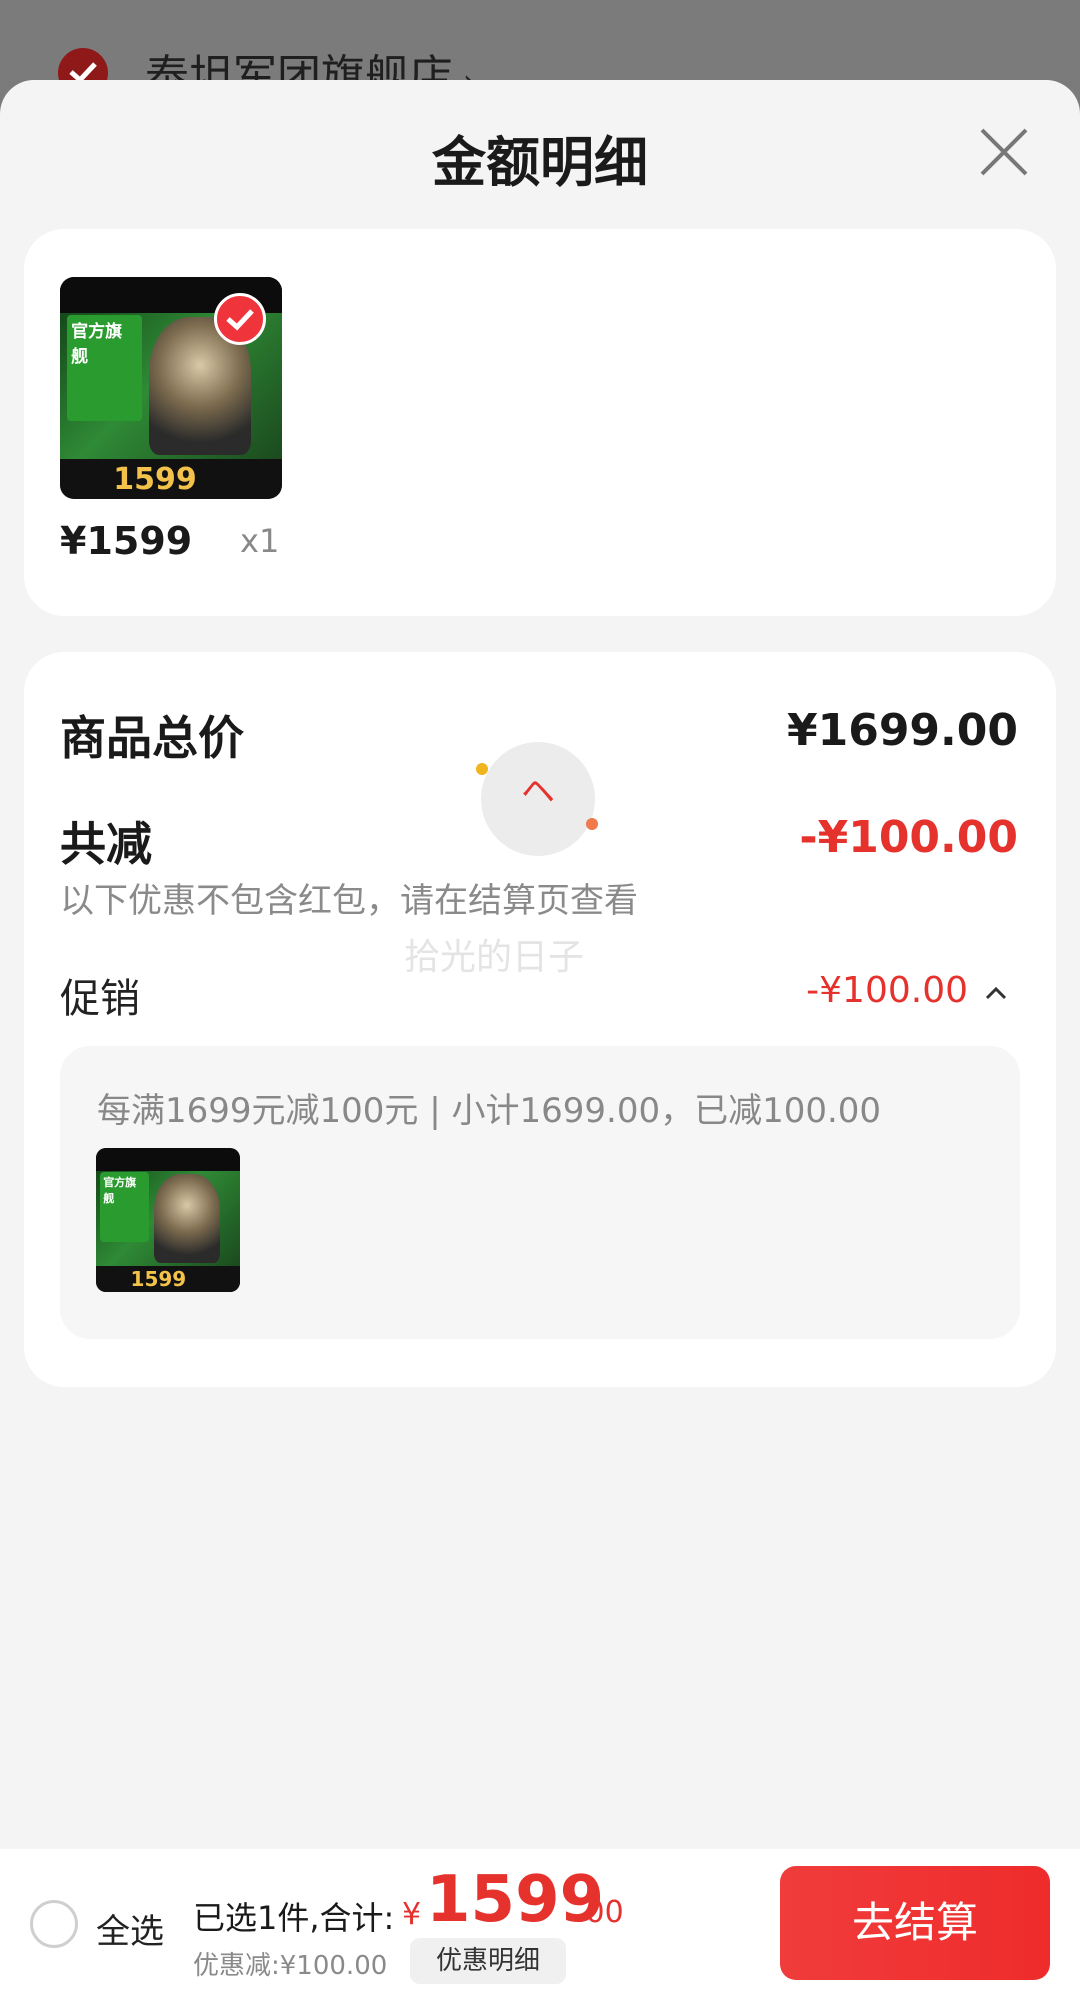 The height and width of the screenshot is (1999, 1080). I want to click on radio-icon, so click(54, 1924).